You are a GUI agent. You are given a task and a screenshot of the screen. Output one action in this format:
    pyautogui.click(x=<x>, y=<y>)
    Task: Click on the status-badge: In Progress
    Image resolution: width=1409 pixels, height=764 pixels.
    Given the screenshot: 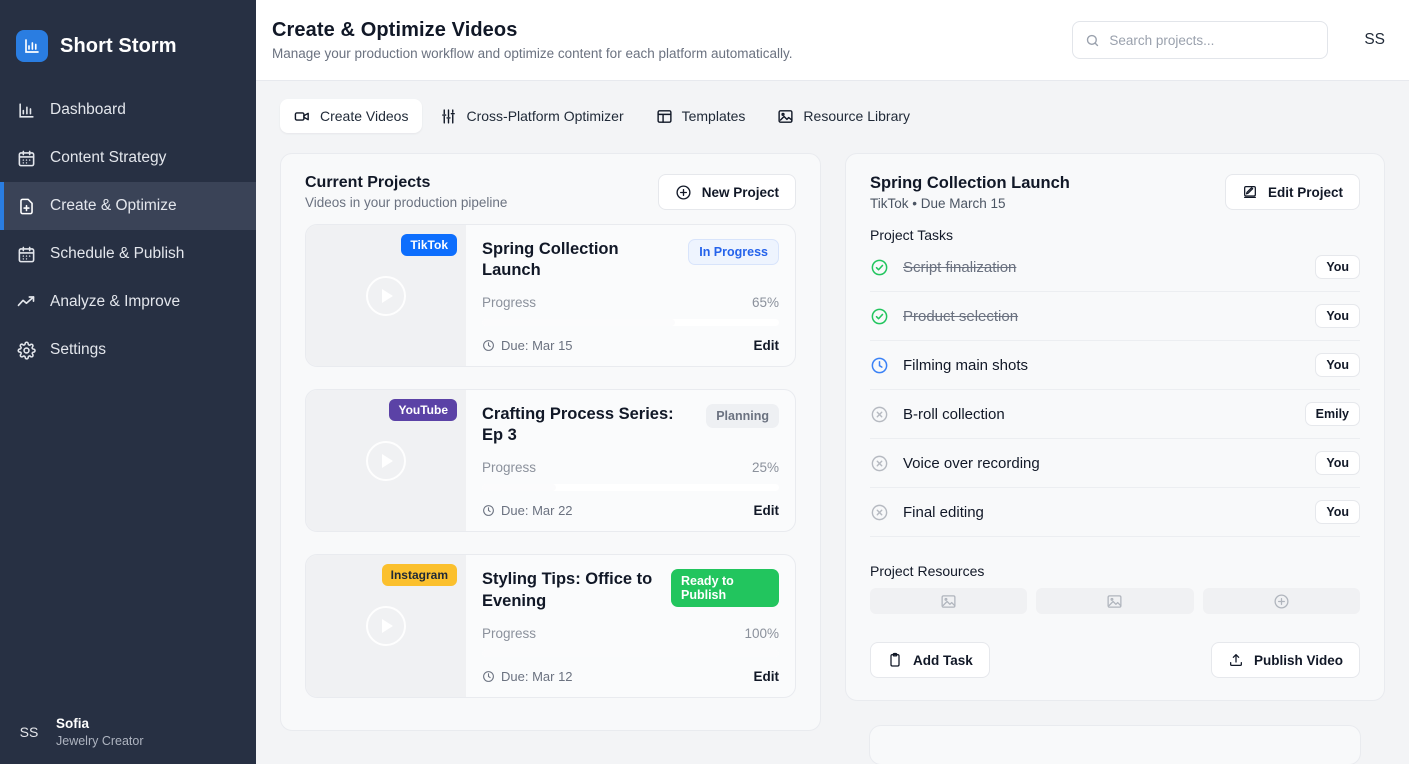 What is the action you would take?
    pyautogui.click(x=733, y=252)
    